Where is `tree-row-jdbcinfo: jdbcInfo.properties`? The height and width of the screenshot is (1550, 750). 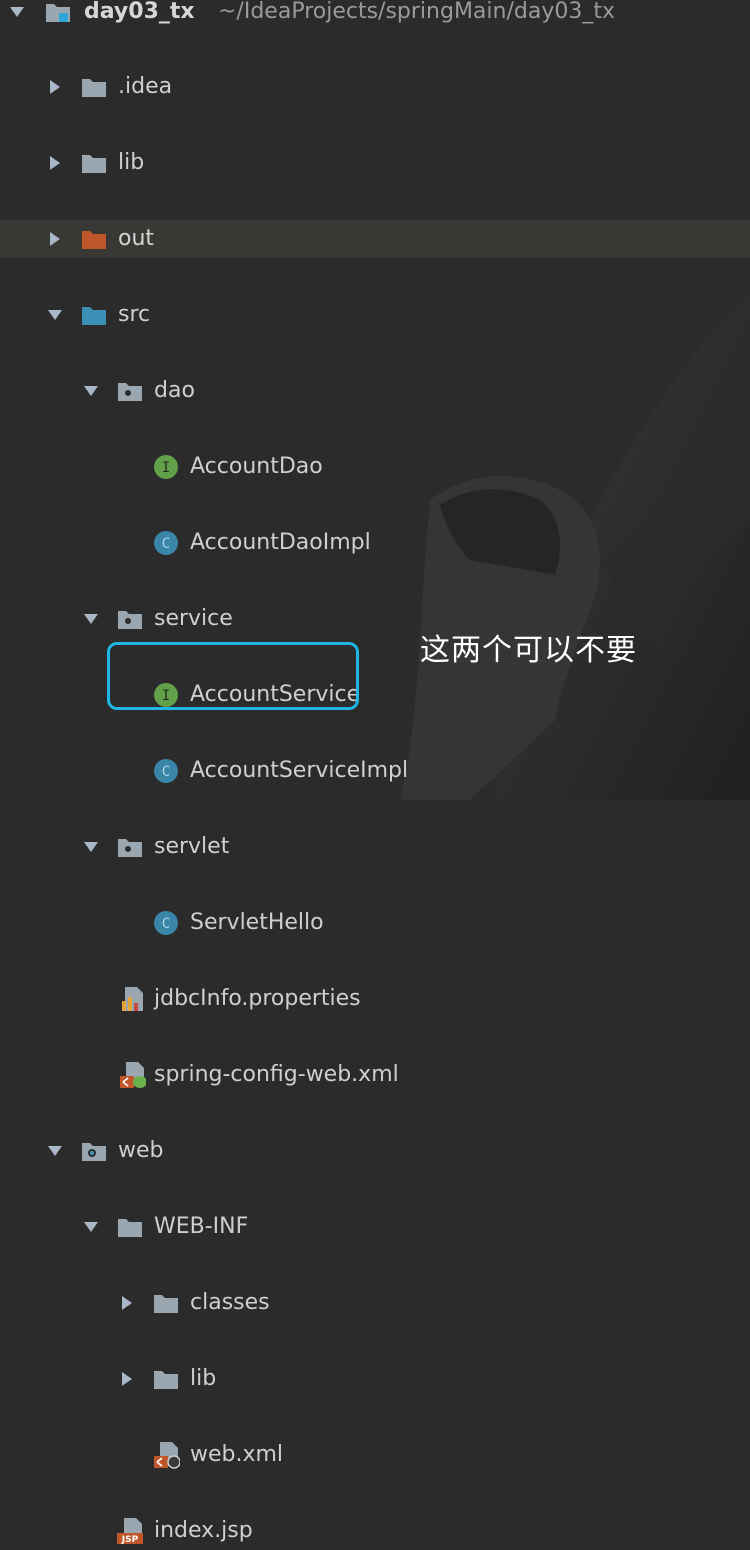
tree-row-jdbcinfo: jdbcInfo.properties is located at coordinates (375, 999).